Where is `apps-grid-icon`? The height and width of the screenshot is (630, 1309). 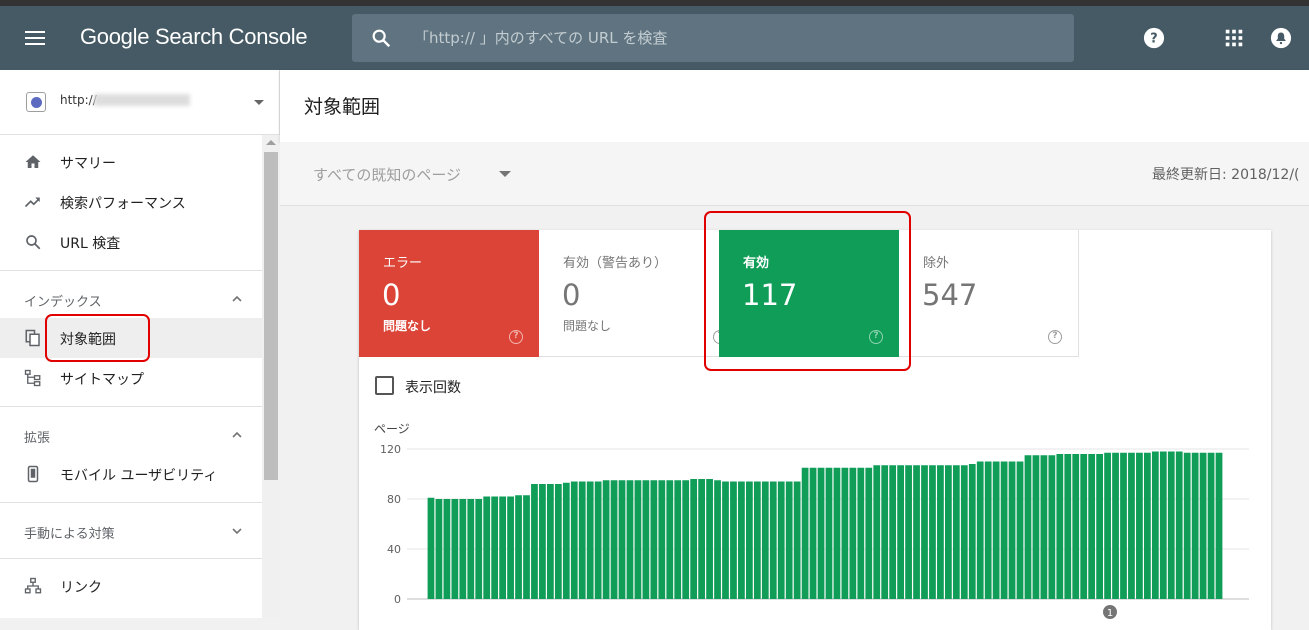
apps-grid-icon is located at coordinates (1234, 38).